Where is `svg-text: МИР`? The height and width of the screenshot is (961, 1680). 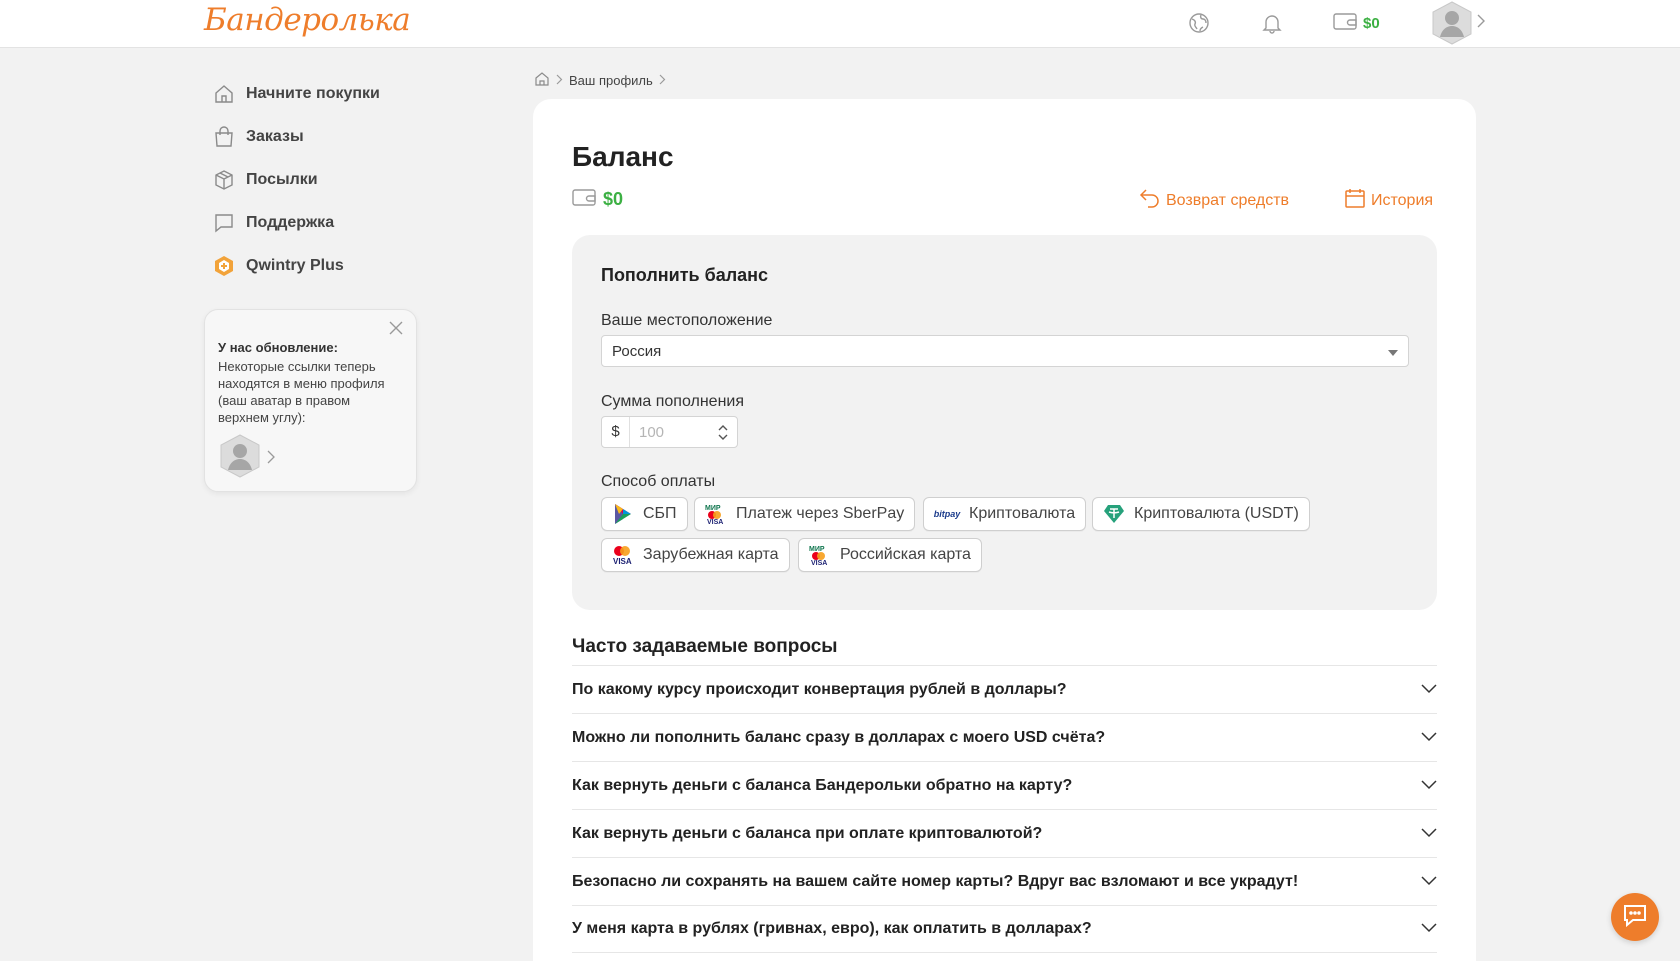 svg-text: МИР is located at coordinates (713, 508).